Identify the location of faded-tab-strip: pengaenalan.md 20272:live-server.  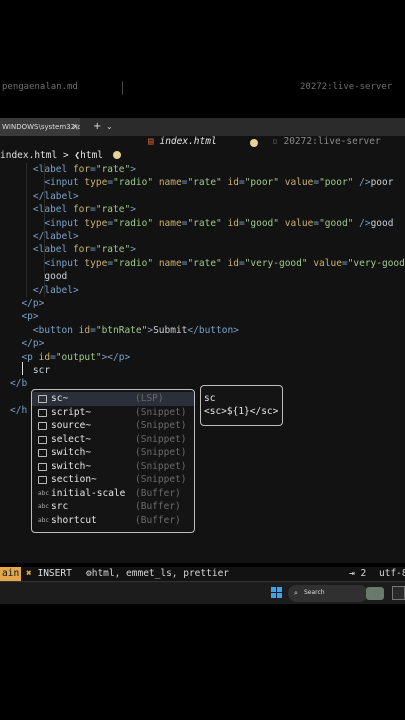
(202, 88).